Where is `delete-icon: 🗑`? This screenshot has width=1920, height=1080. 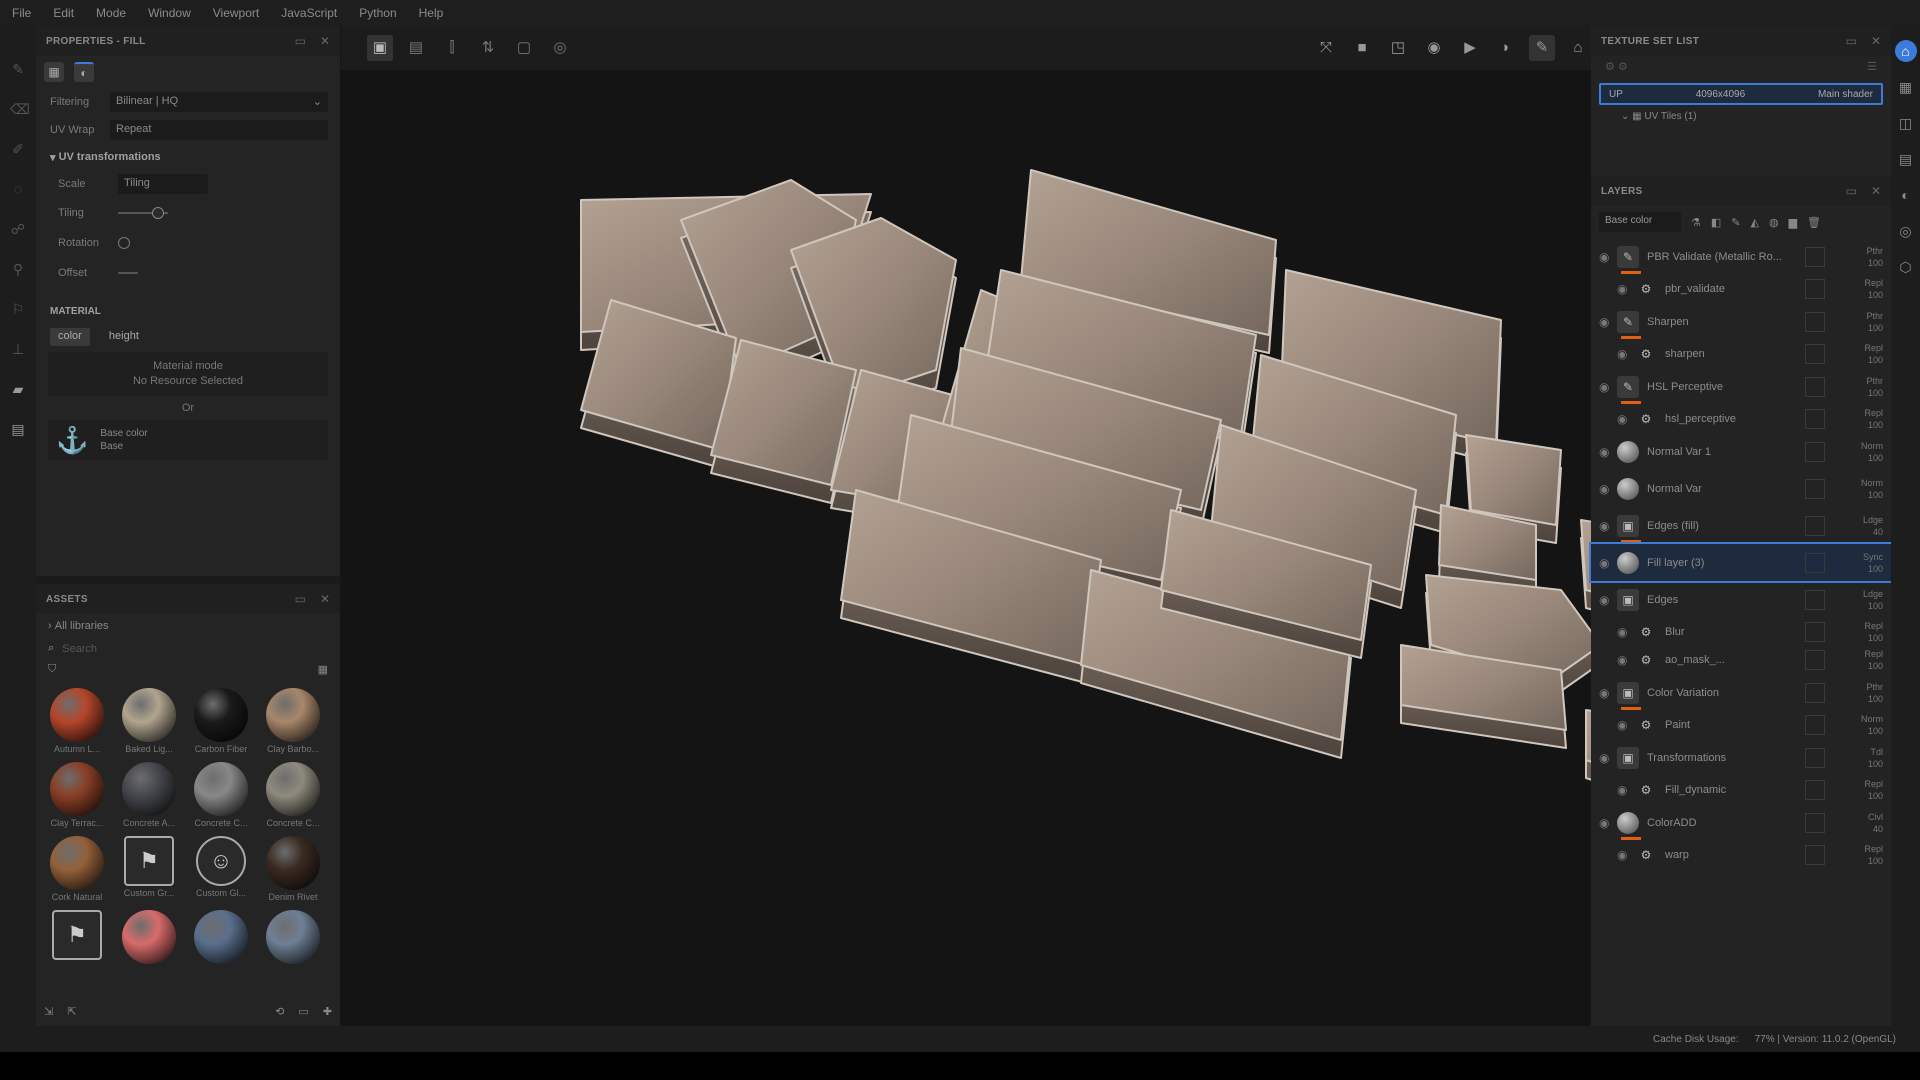
delete-icon: 🗑 is located at coordinates (1814, 222).